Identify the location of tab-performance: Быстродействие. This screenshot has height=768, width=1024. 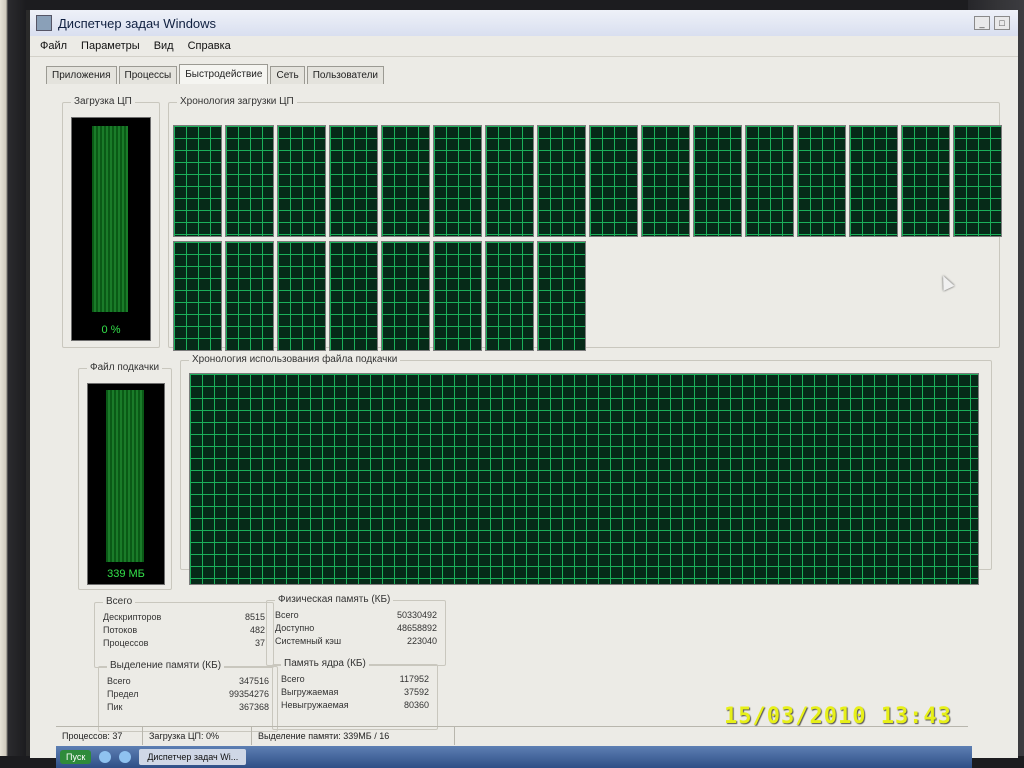
(224, 74).